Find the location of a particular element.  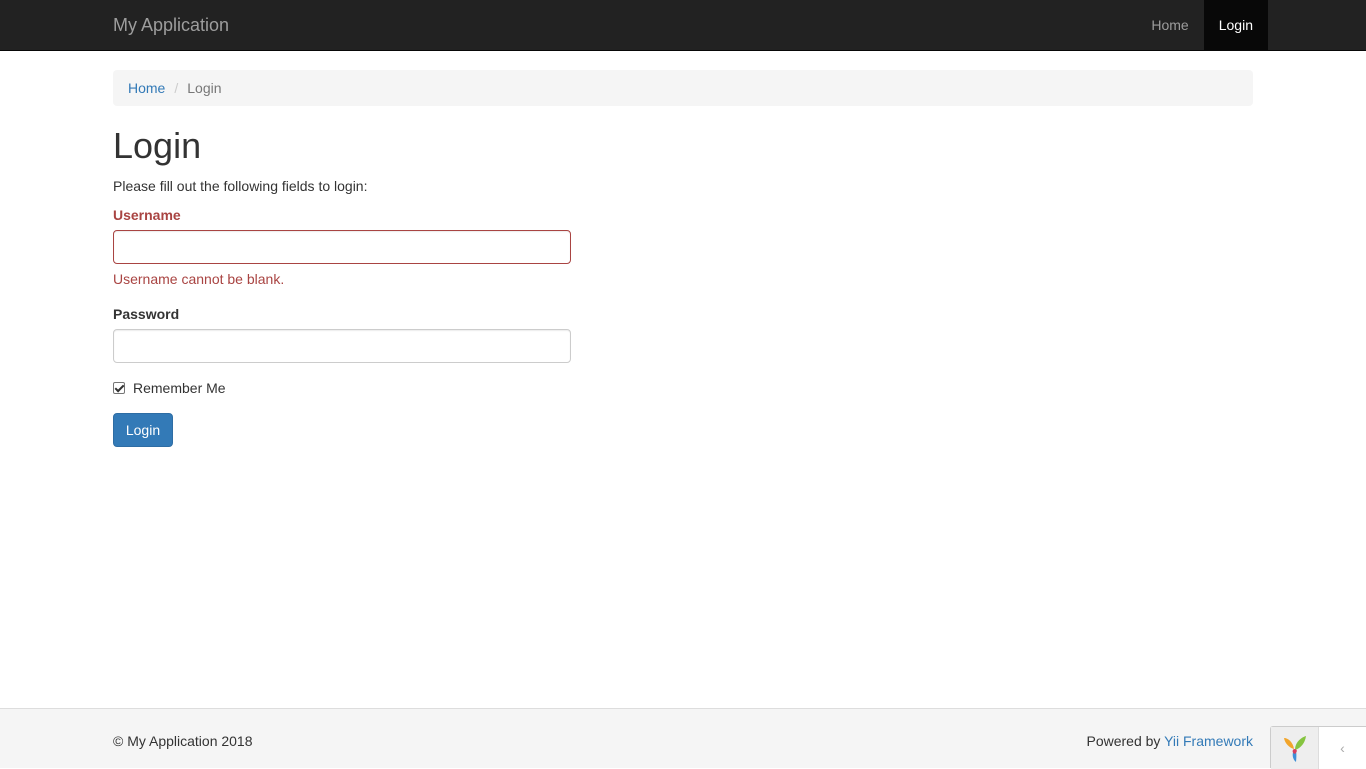

remember-me-label: Remember Me is located at coordinates (179, 388).